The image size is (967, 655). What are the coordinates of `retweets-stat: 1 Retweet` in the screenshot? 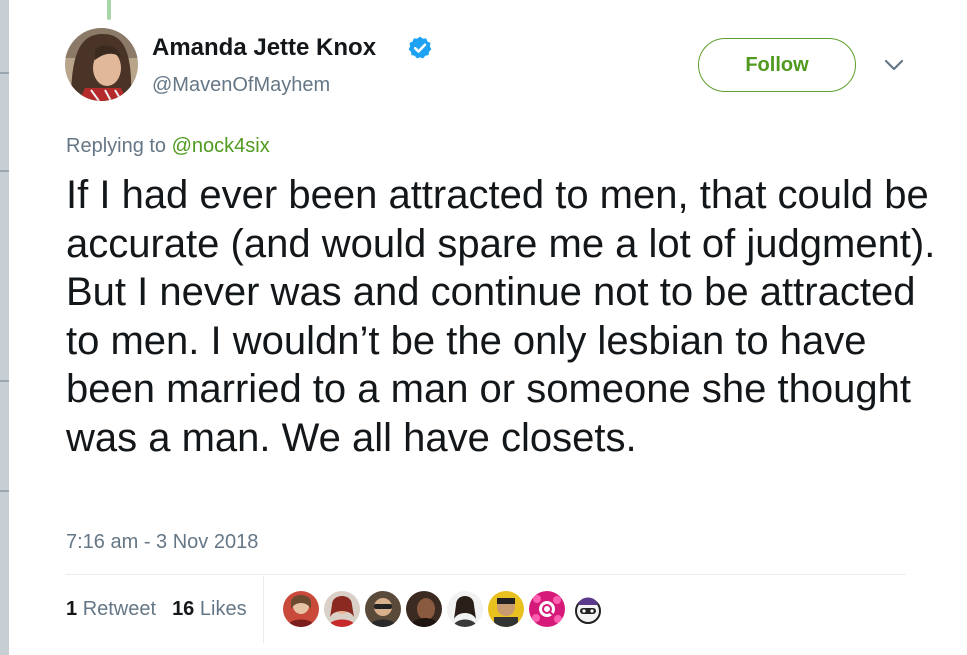 It's located at (111, 609).